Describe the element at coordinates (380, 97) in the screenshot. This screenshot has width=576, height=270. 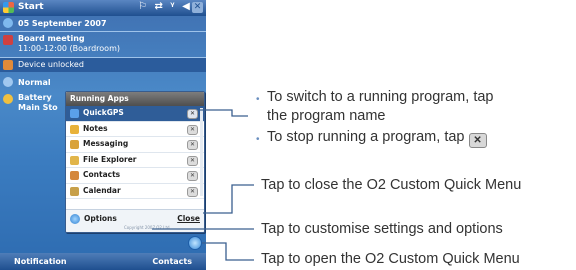
I see `annotation-switch-line1: To switch to a running program, tap` at that location.